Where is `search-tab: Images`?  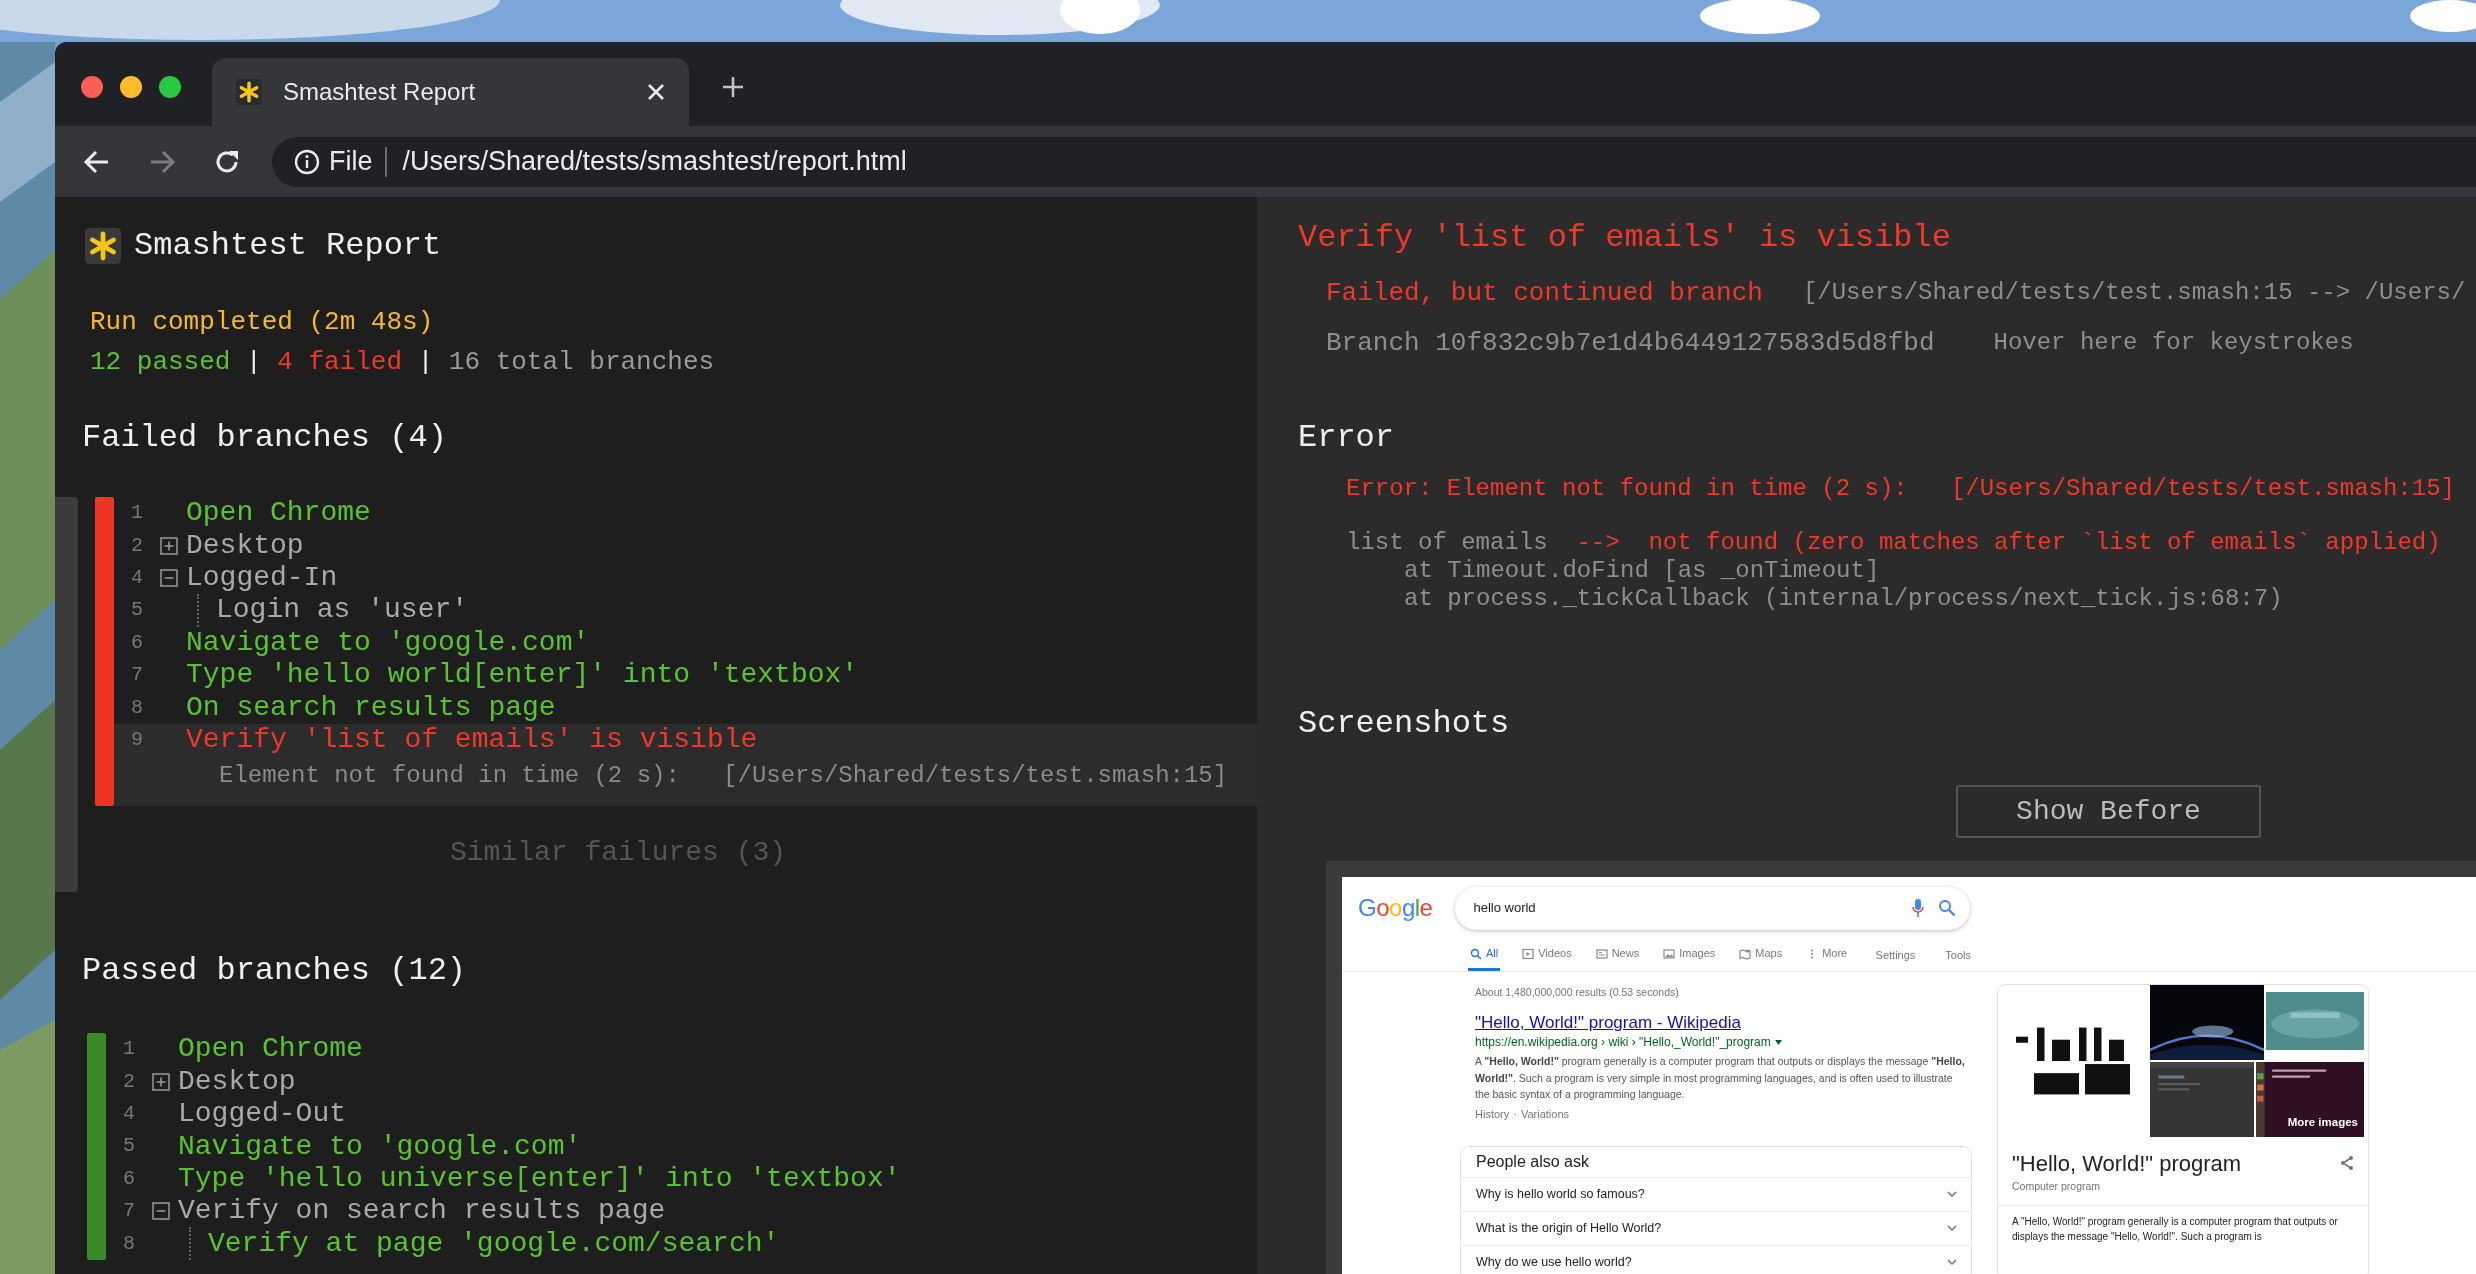
search-tab: Images is located at coordinates (1689, 955).